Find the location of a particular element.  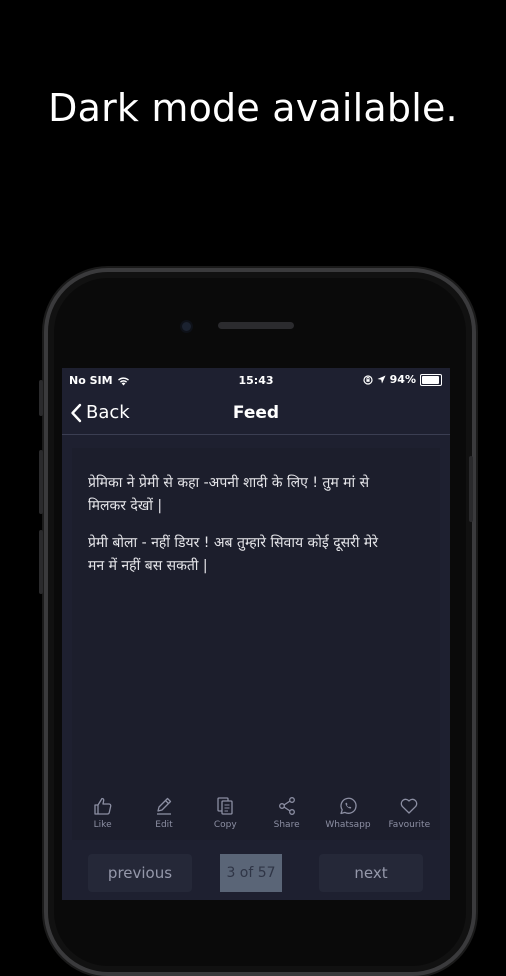

status-bar: No SIM 15:43 94% is located at coordinates (256, 381).